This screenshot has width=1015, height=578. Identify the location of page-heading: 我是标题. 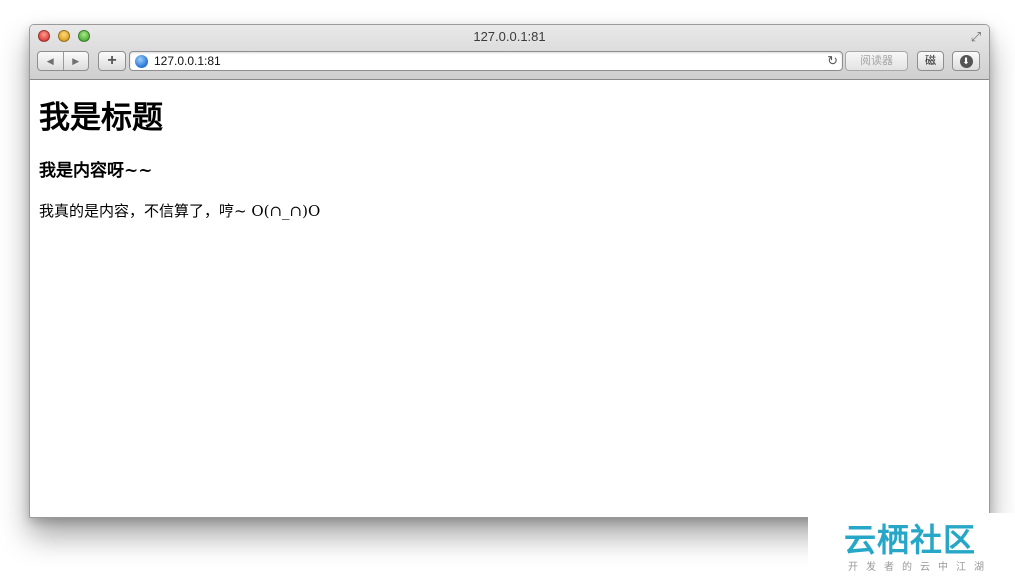
(101, 118).